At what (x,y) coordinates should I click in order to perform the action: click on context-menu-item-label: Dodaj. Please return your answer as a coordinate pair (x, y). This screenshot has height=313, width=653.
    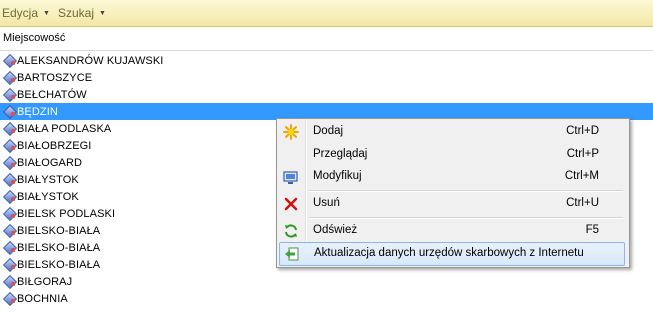
    Looking at the image, I should click on (328, 131).